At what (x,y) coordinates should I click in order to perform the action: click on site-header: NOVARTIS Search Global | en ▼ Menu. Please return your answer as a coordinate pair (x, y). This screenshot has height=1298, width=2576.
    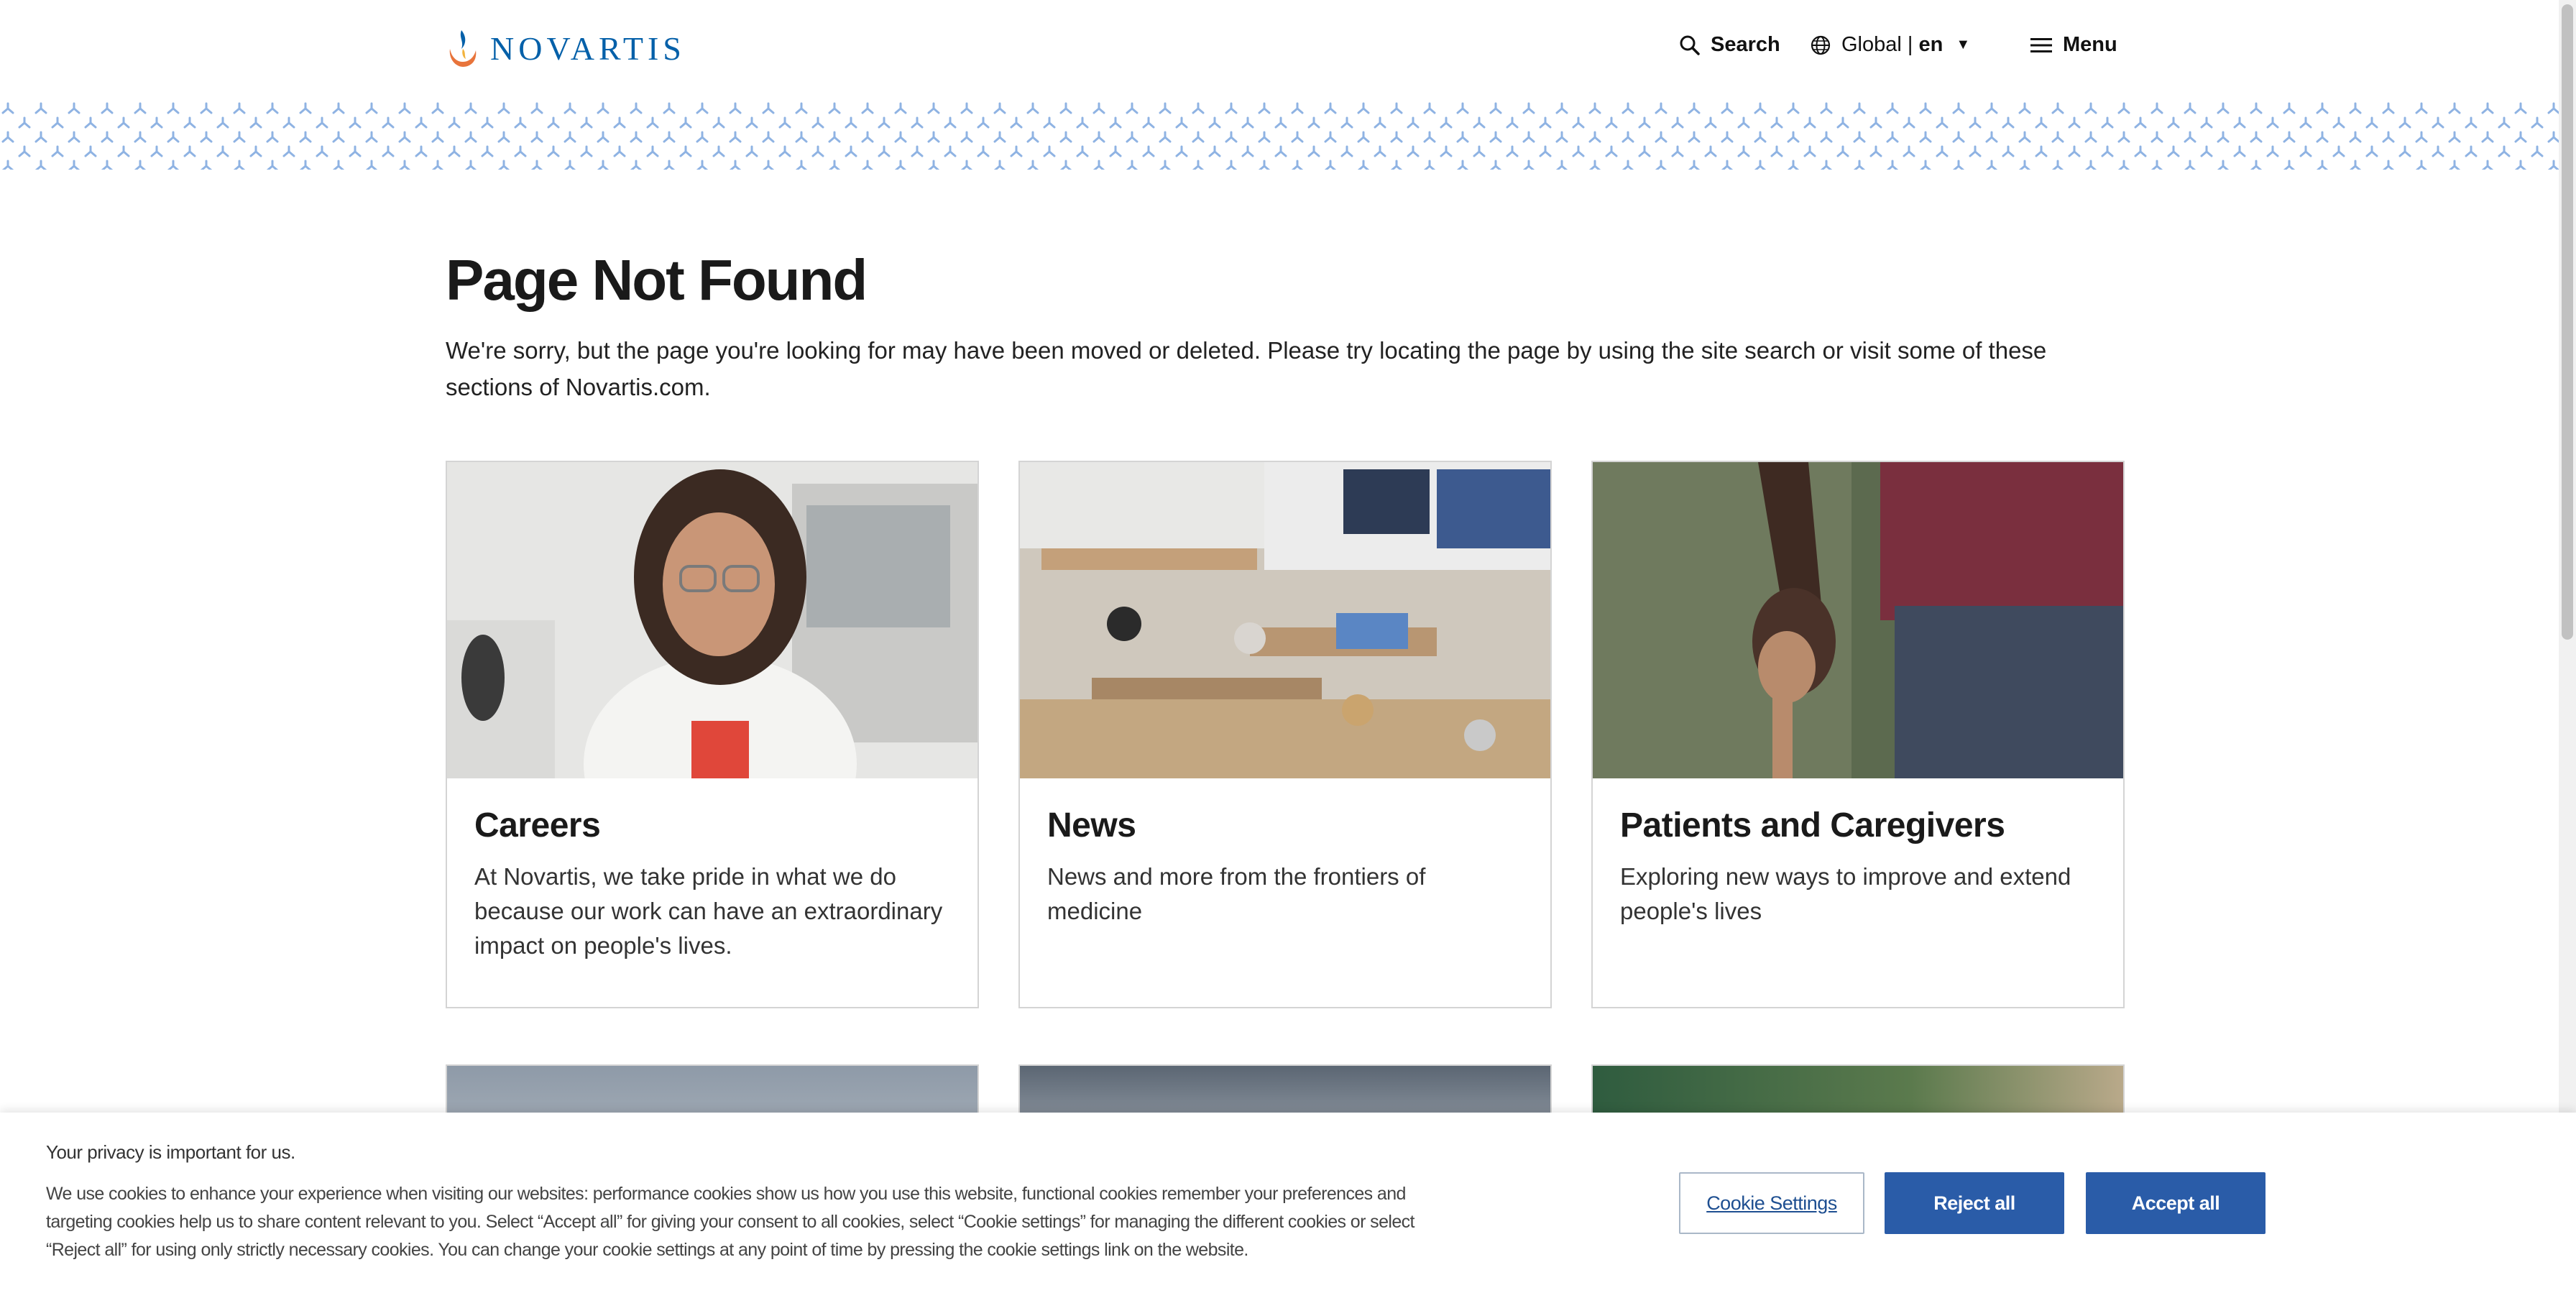
    Looking at the image, I should click on (1279, 51).